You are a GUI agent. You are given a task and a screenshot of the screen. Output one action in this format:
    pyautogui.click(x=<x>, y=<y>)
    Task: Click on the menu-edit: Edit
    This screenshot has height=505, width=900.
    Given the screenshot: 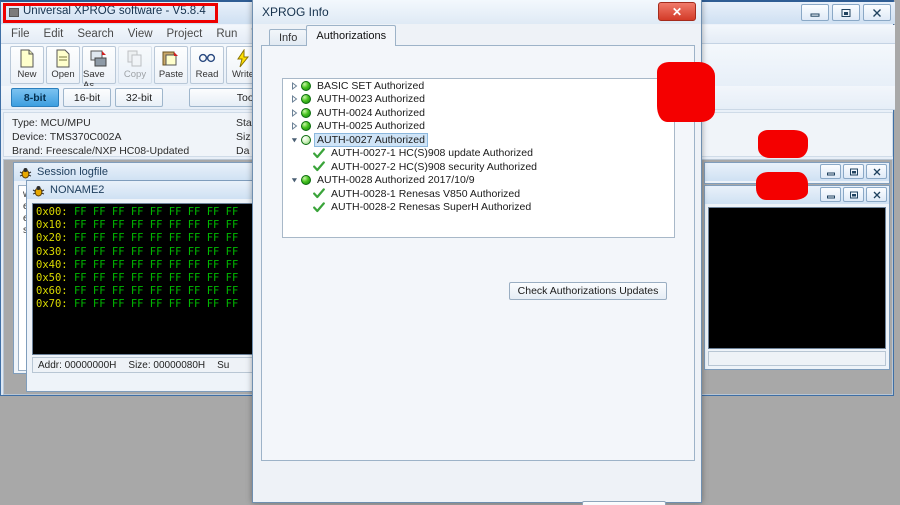 What is the action you would take?
    pyautogui.click(x=54, y=34)
    